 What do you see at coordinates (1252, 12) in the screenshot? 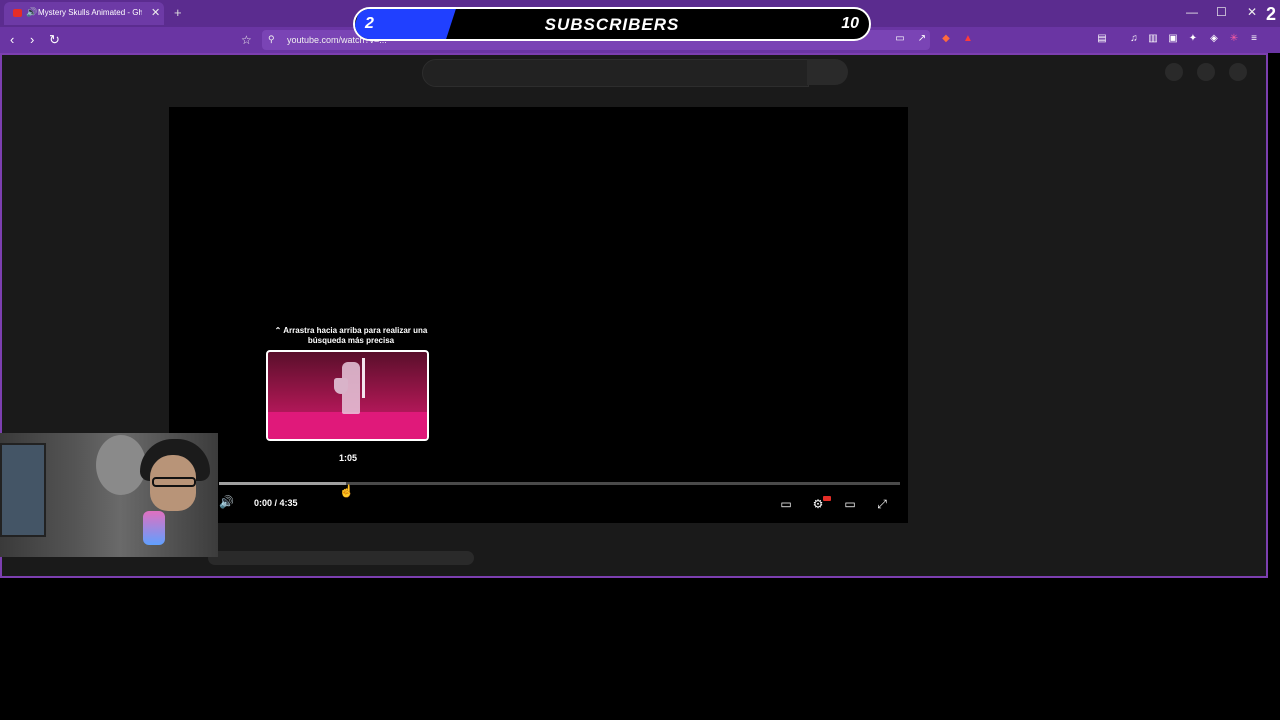
I see `window-close-button: ✕` at bounding box center [1252, 12].